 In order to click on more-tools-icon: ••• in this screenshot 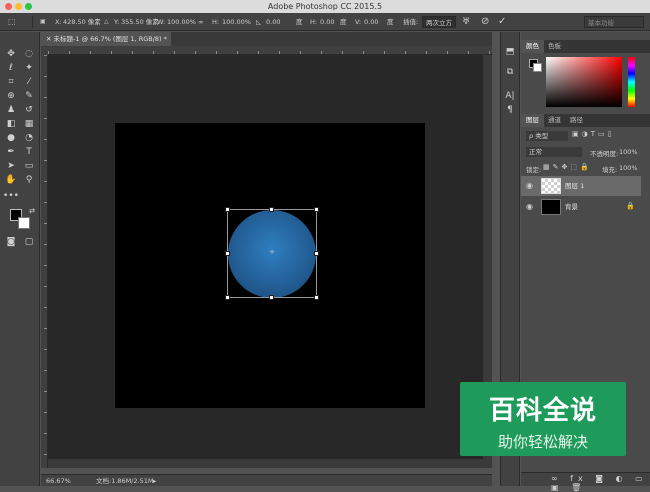, I will do `click(11, 196)`.